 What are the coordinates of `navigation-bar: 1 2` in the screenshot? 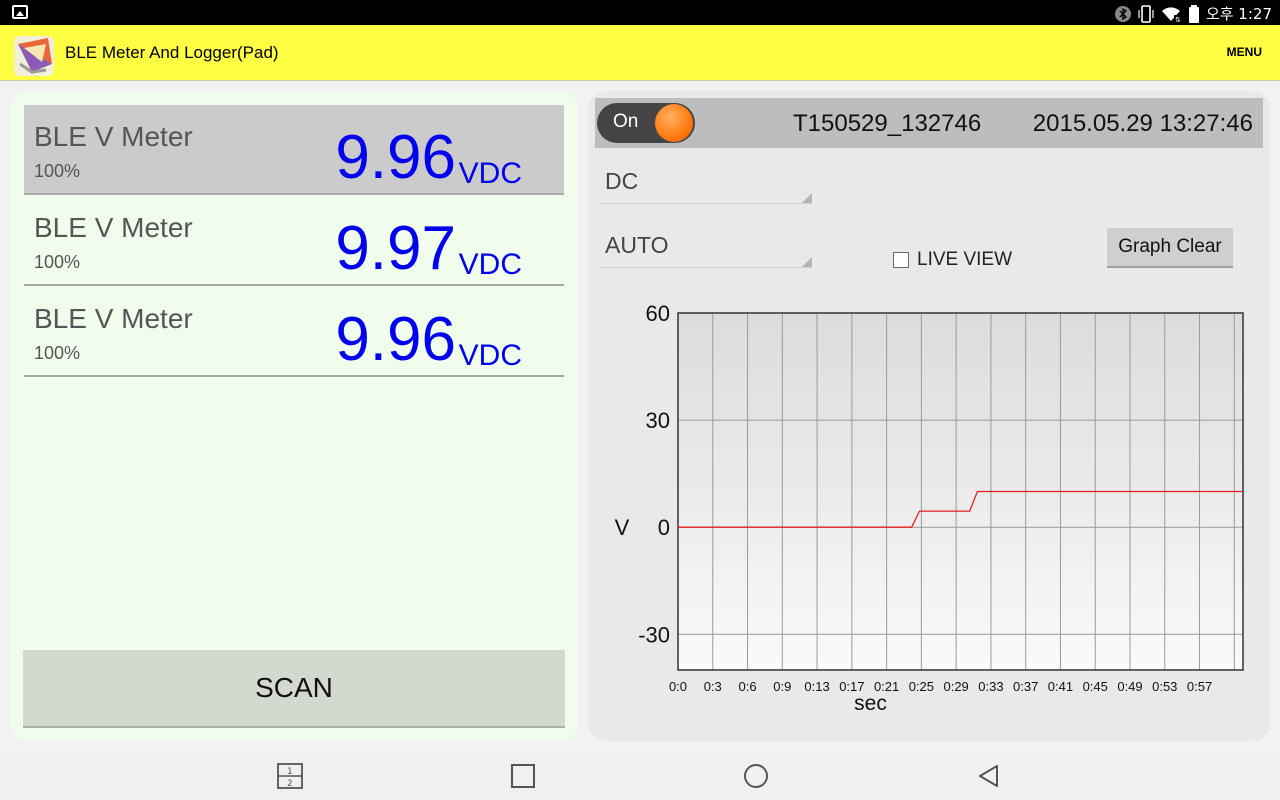 It's located at (640, 775).